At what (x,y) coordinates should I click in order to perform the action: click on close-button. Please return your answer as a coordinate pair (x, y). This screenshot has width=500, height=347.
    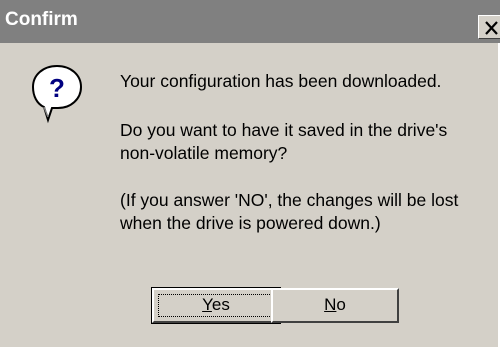
    Looking at the image, I should click on (489, 27).